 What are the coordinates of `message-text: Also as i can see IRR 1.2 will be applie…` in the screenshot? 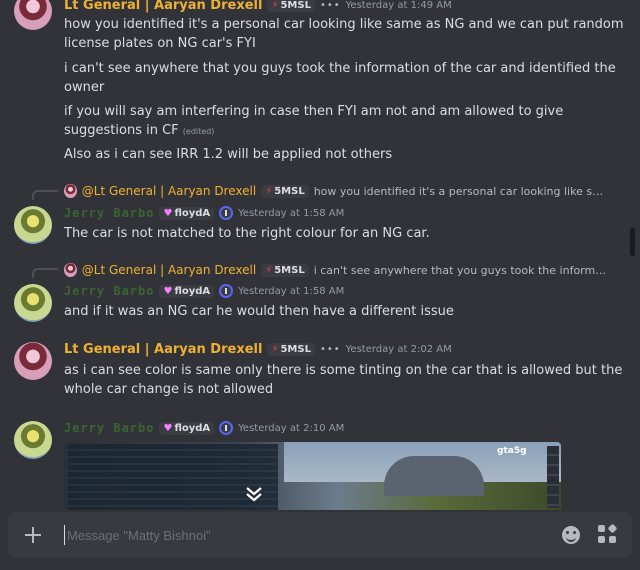 It's located at (228, 154).